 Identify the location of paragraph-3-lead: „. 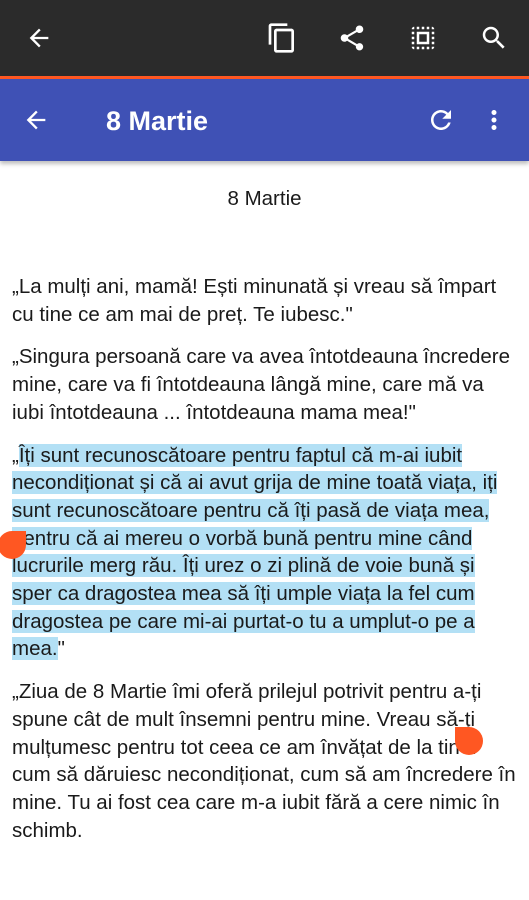
(15, 455).